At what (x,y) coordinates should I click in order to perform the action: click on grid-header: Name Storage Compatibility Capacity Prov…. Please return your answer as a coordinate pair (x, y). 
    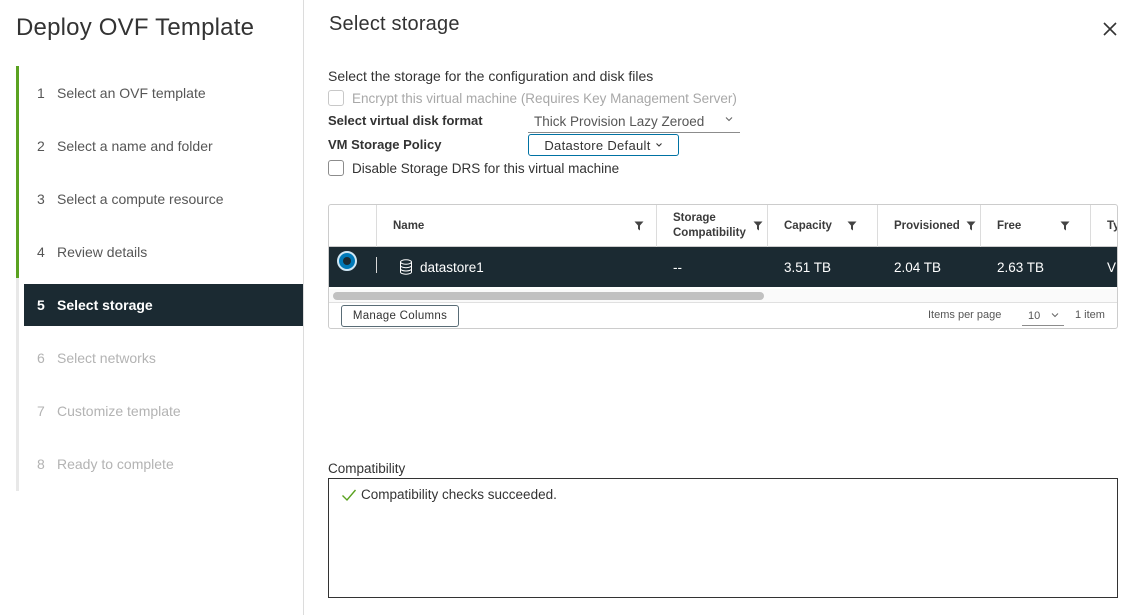
    Looking at the image, I should click on (723, 226).